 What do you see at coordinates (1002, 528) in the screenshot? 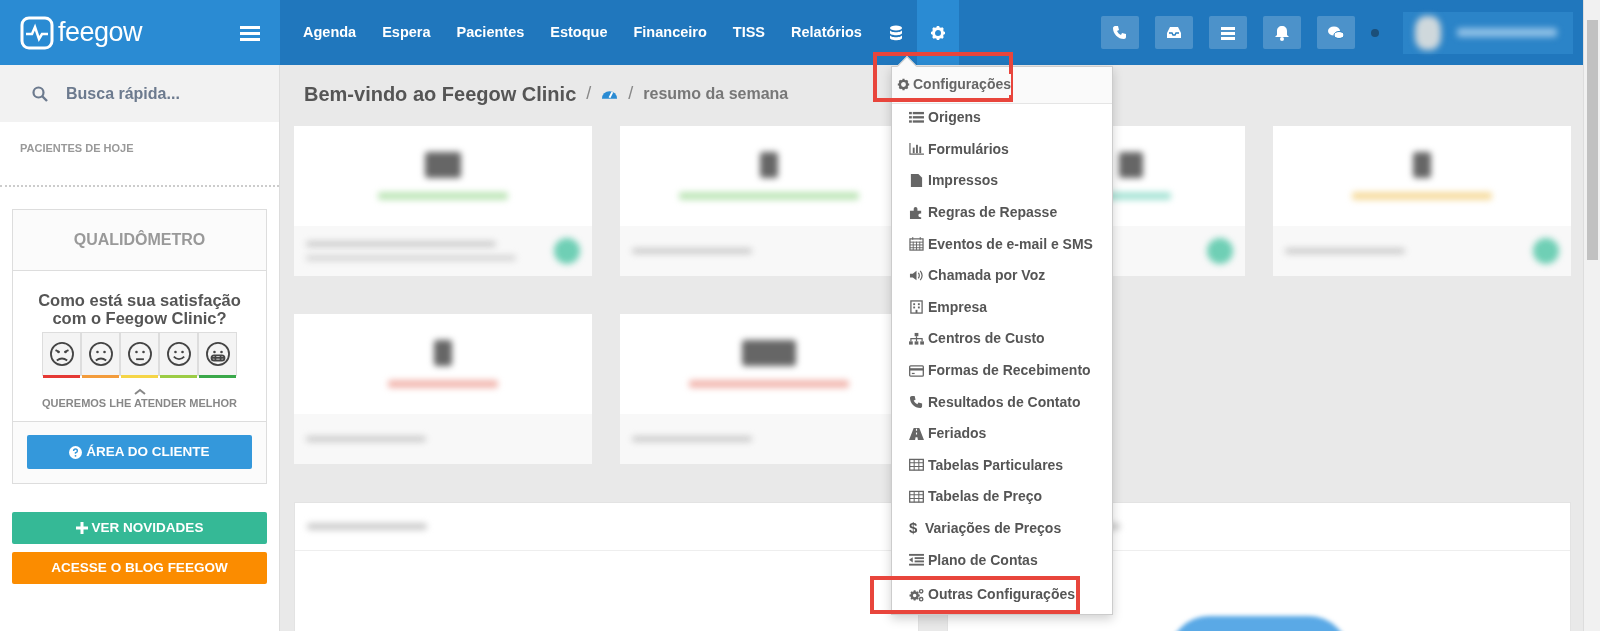
I see `menu-item: $ Variações de Preços` at bounding box center [1002, 528].